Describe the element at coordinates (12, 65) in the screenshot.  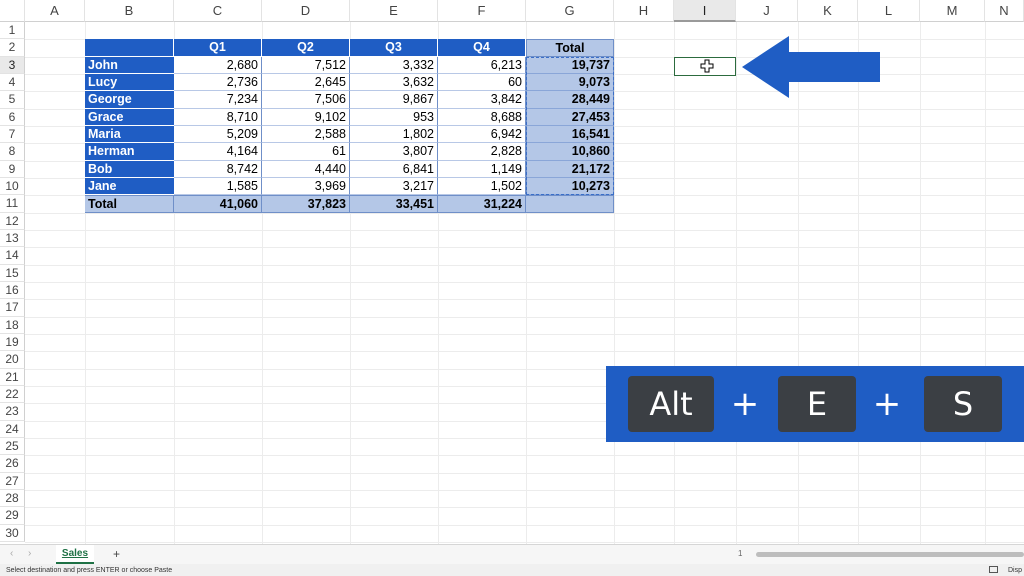
I see `row-header-3: 3` at that location.